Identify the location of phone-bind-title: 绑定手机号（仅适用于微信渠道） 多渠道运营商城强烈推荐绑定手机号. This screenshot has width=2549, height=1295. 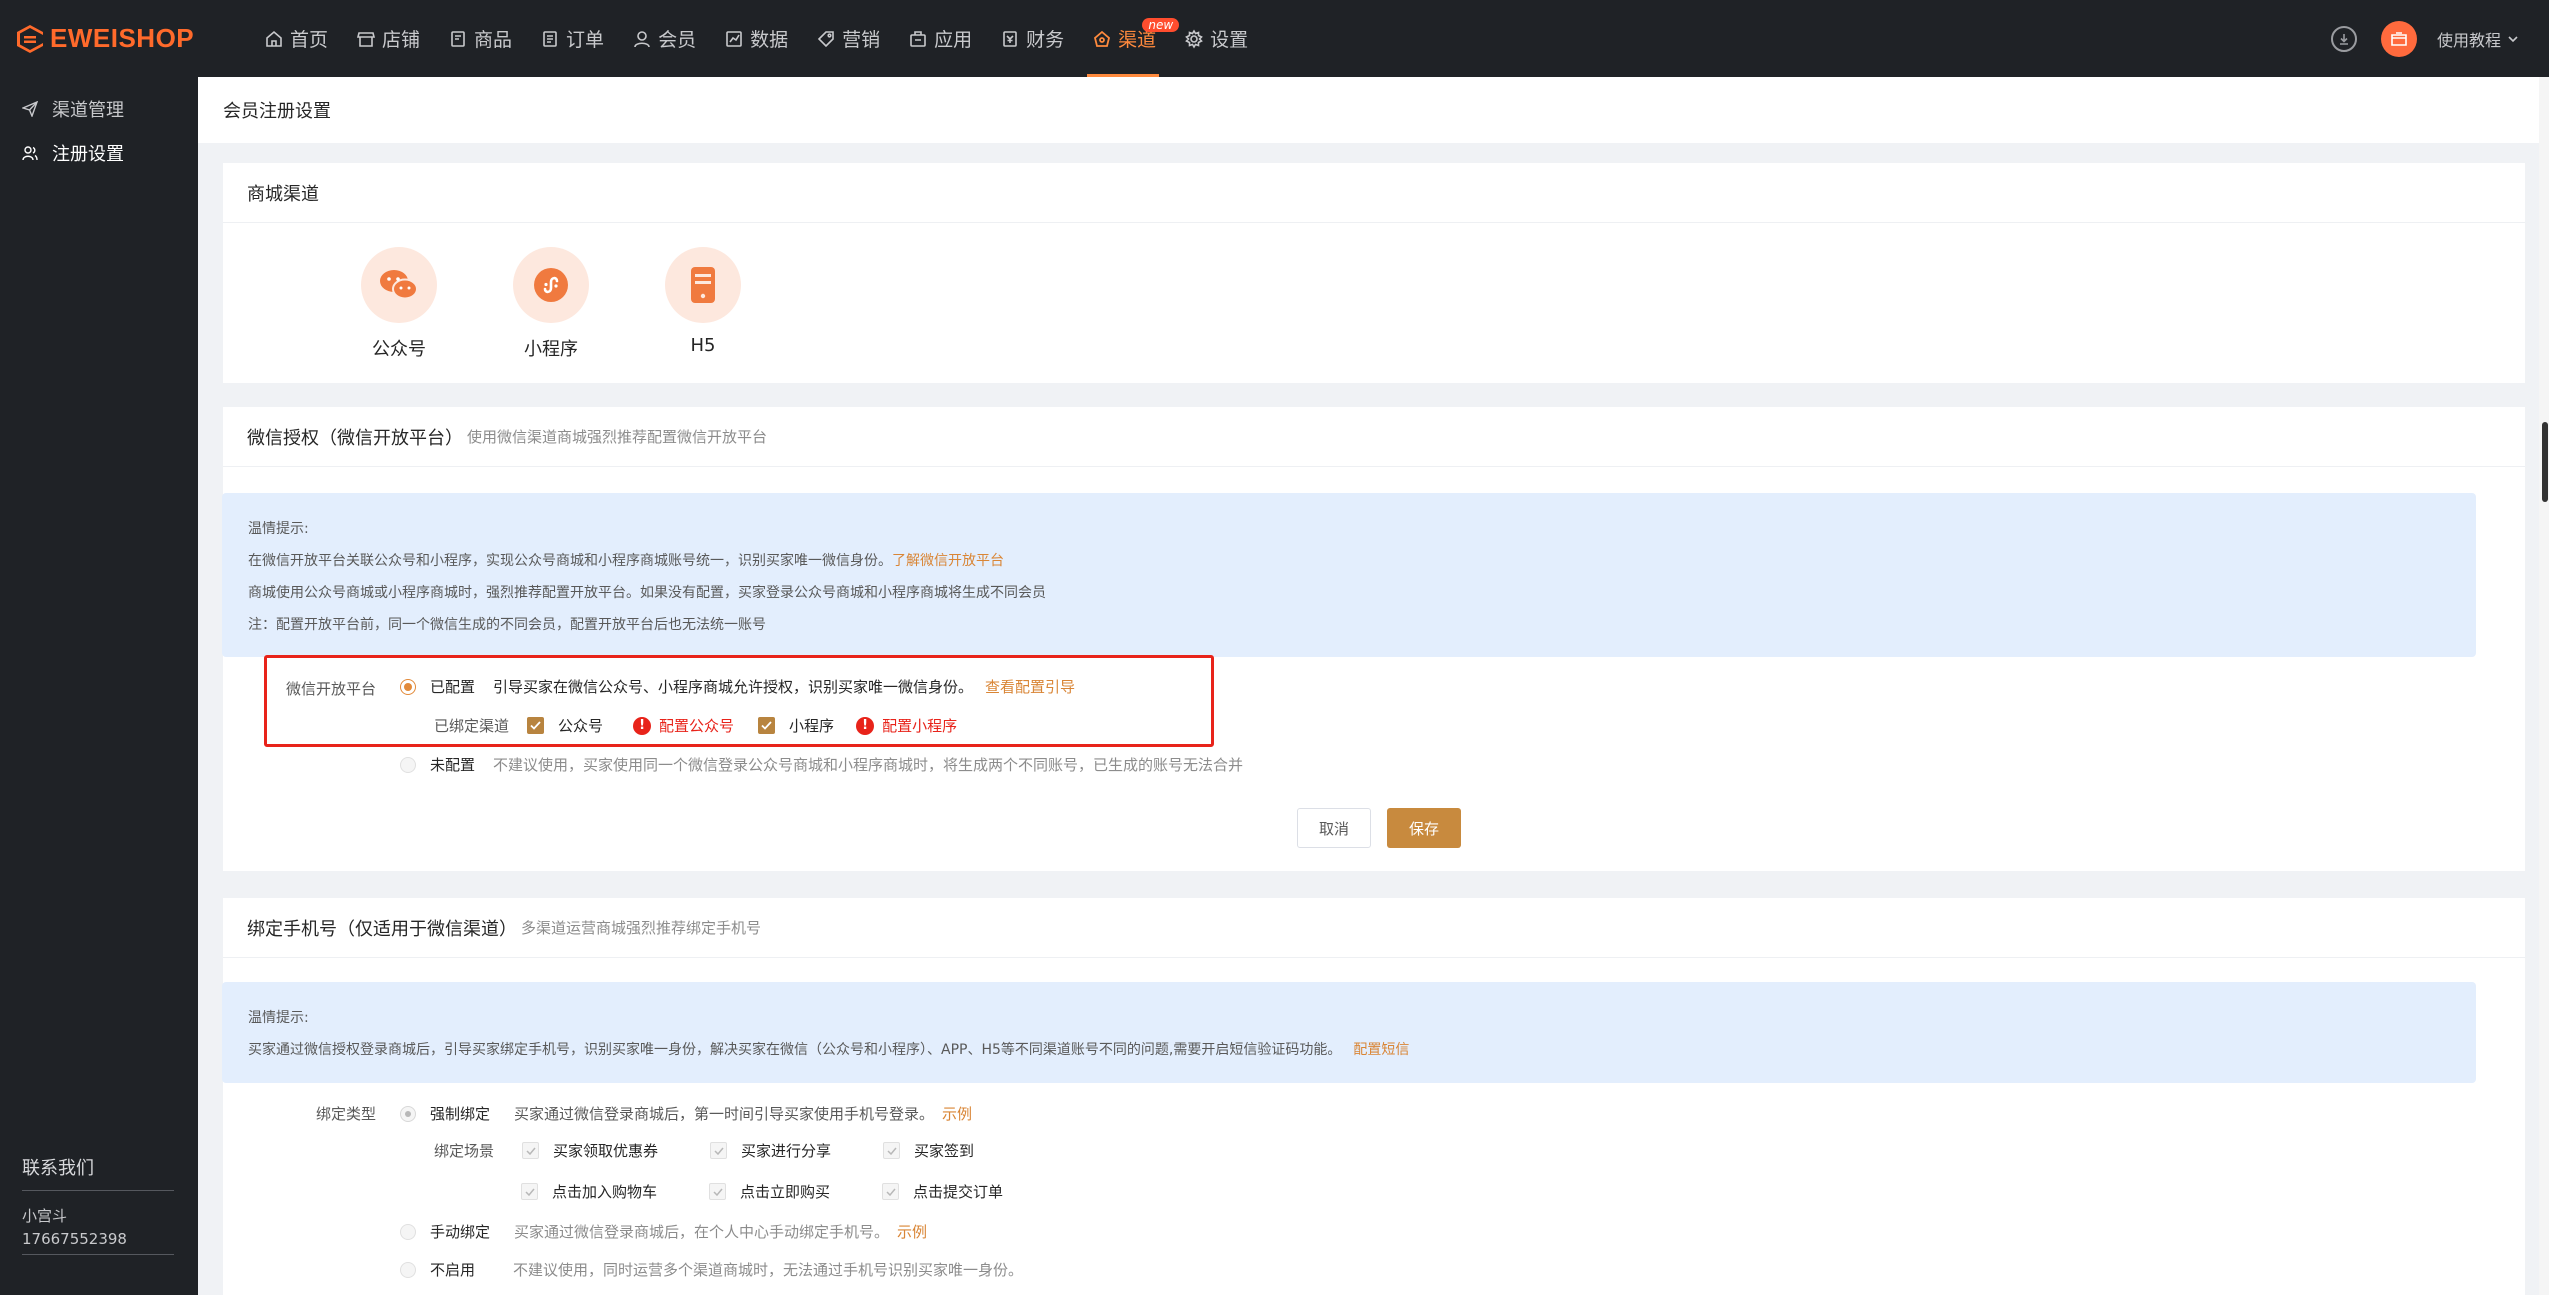
(1374, 928).